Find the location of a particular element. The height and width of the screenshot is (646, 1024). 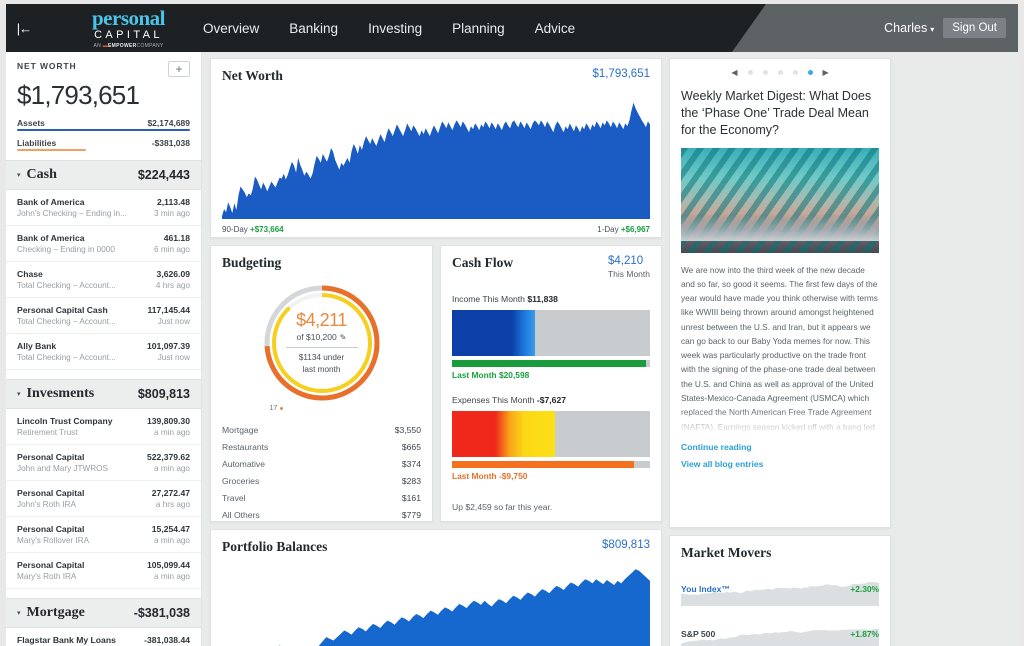

logo-personal-text: personal is located at coordinates (129, 17).